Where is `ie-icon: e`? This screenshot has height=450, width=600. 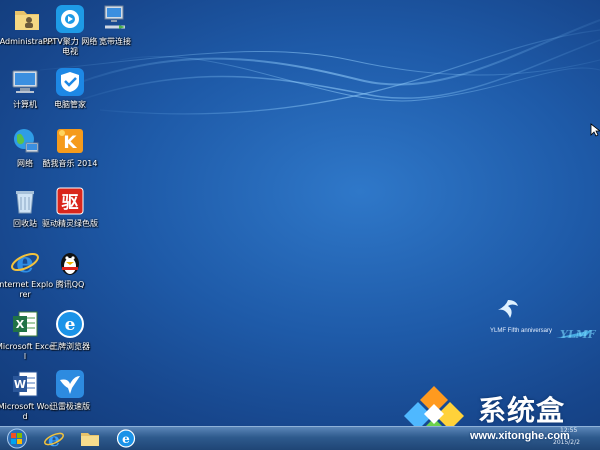
ie-icon: e is located at coordinates (25, 262).